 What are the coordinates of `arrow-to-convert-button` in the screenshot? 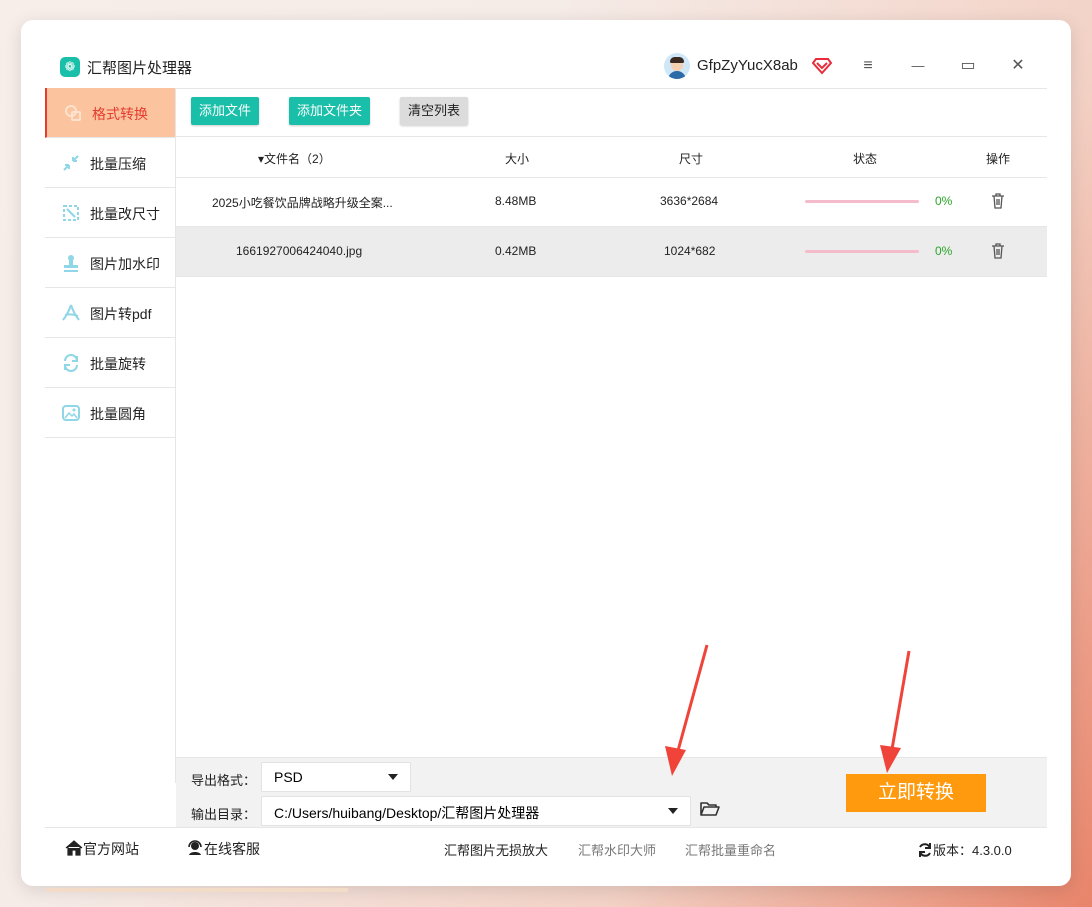 It's located at (895, 711).